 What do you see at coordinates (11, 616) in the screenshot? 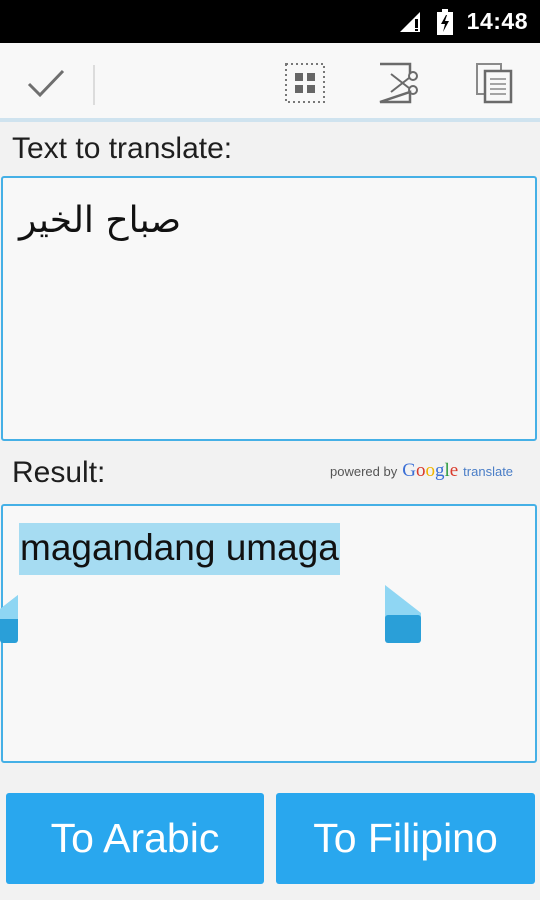
I see `selection-start-handle` at bounding box center [11, 616].